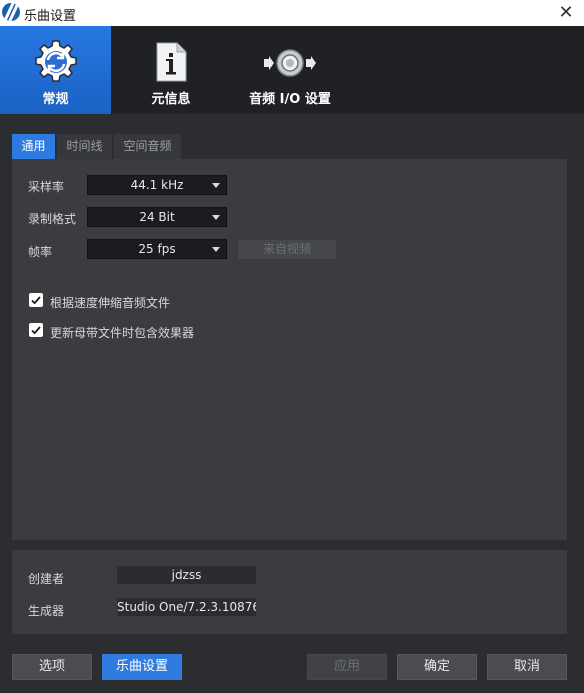 The image size is (584, 693). I want to click on tab-general: 通用, so click(34, 146).